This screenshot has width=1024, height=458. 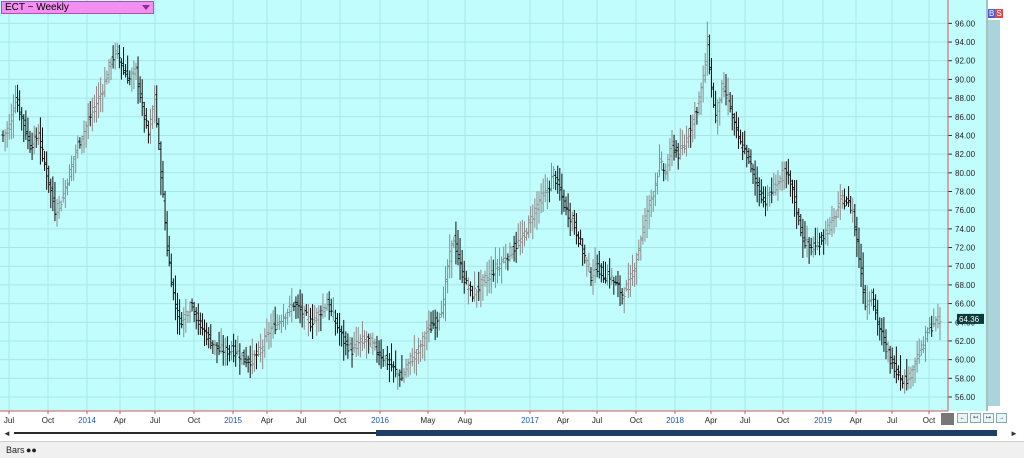 What do you see at coordinates (512, 449) in the screenshot?
I see `status-bar: Bars ●●` at bounding box center [512, 449].